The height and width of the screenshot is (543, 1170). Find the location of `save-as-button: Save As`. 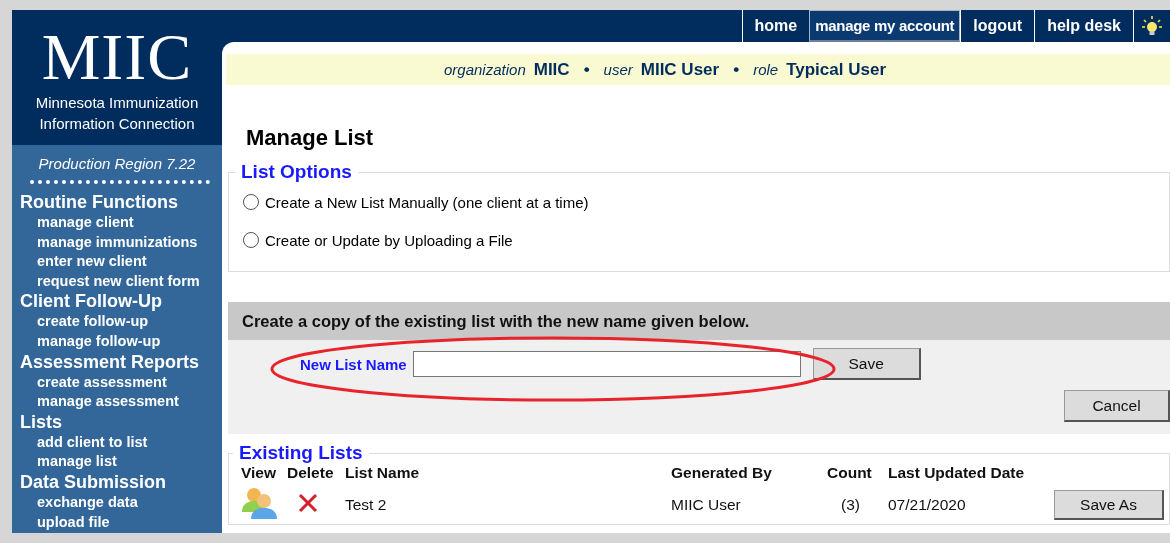

save-as-button: Save As is located at coordinates (1109, 505).